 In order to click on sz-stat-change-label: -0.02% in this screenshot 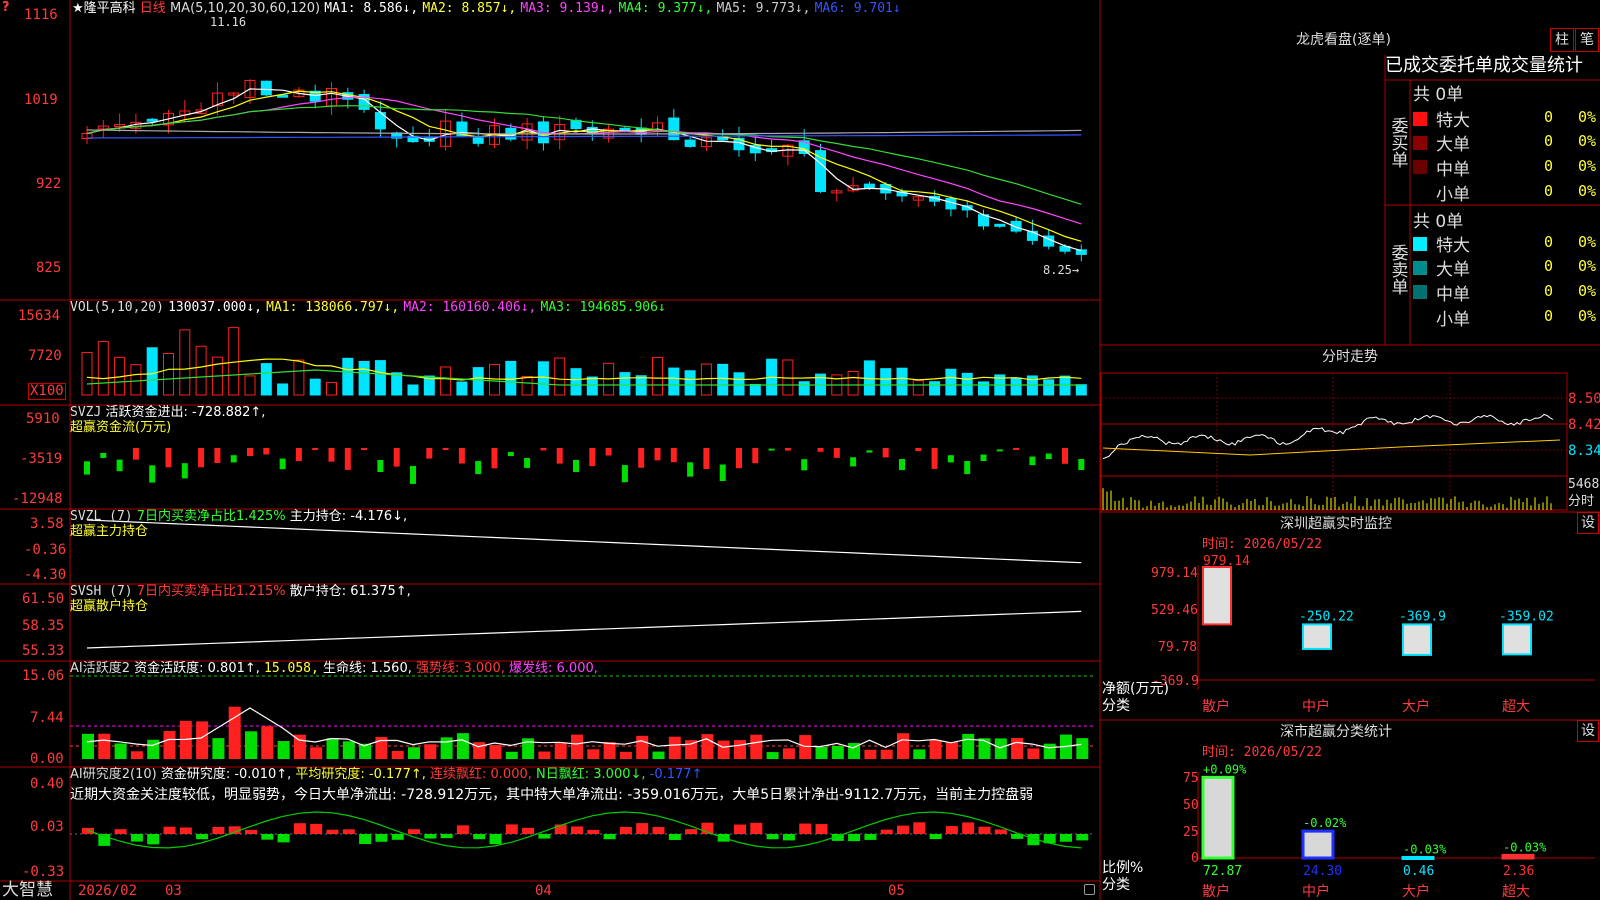, I will do `click(1325, 823)`.